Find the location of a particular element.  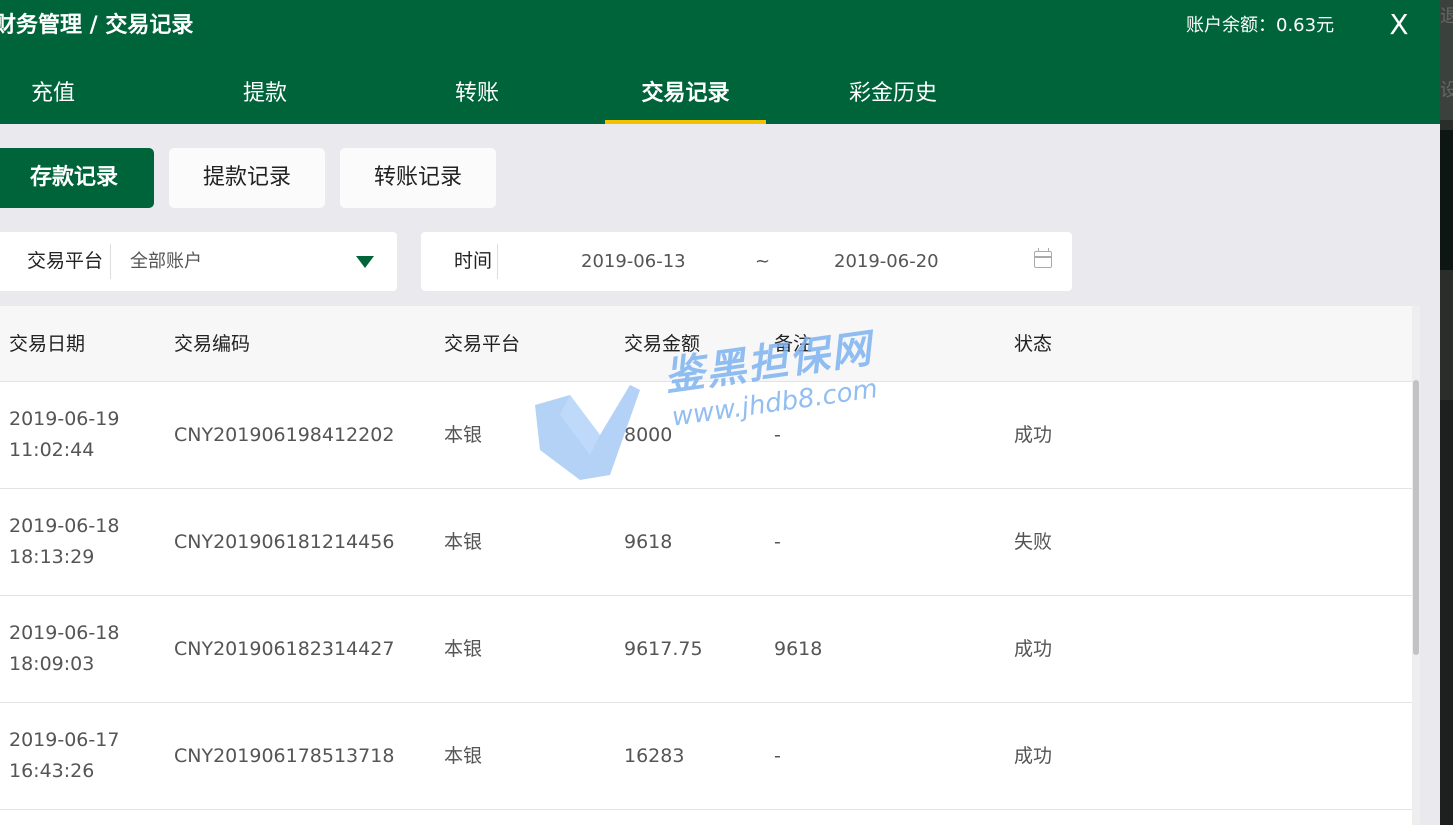

withdraw-records-button: 提款记录 is located at coordinates (247, 178).